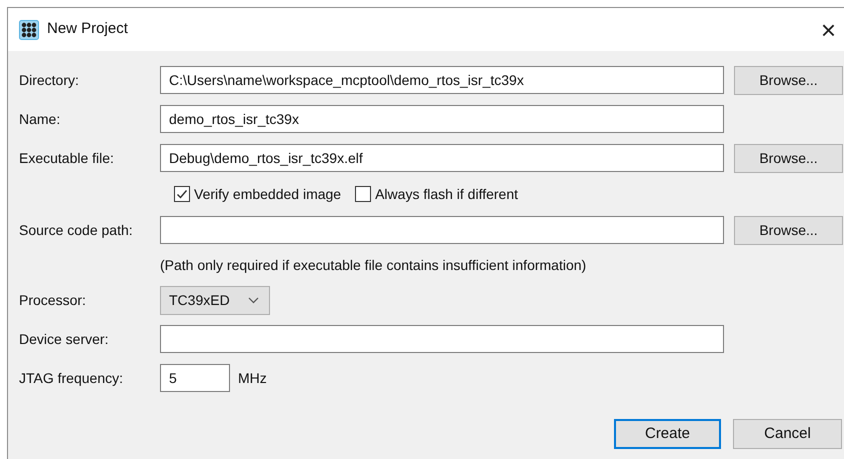 This screenshot has width=844, height=459. Describe the element at coordinates (787, 434) in the screenshot. I see `cancel-button: Cancel` at that location.